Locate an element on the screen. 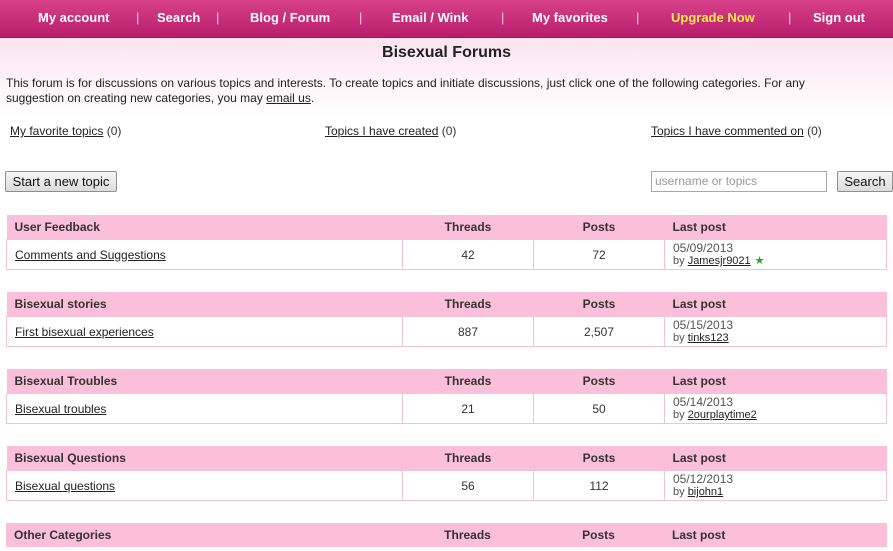  category-name: Bisexual Troubles is located at coordinates (204, 381).